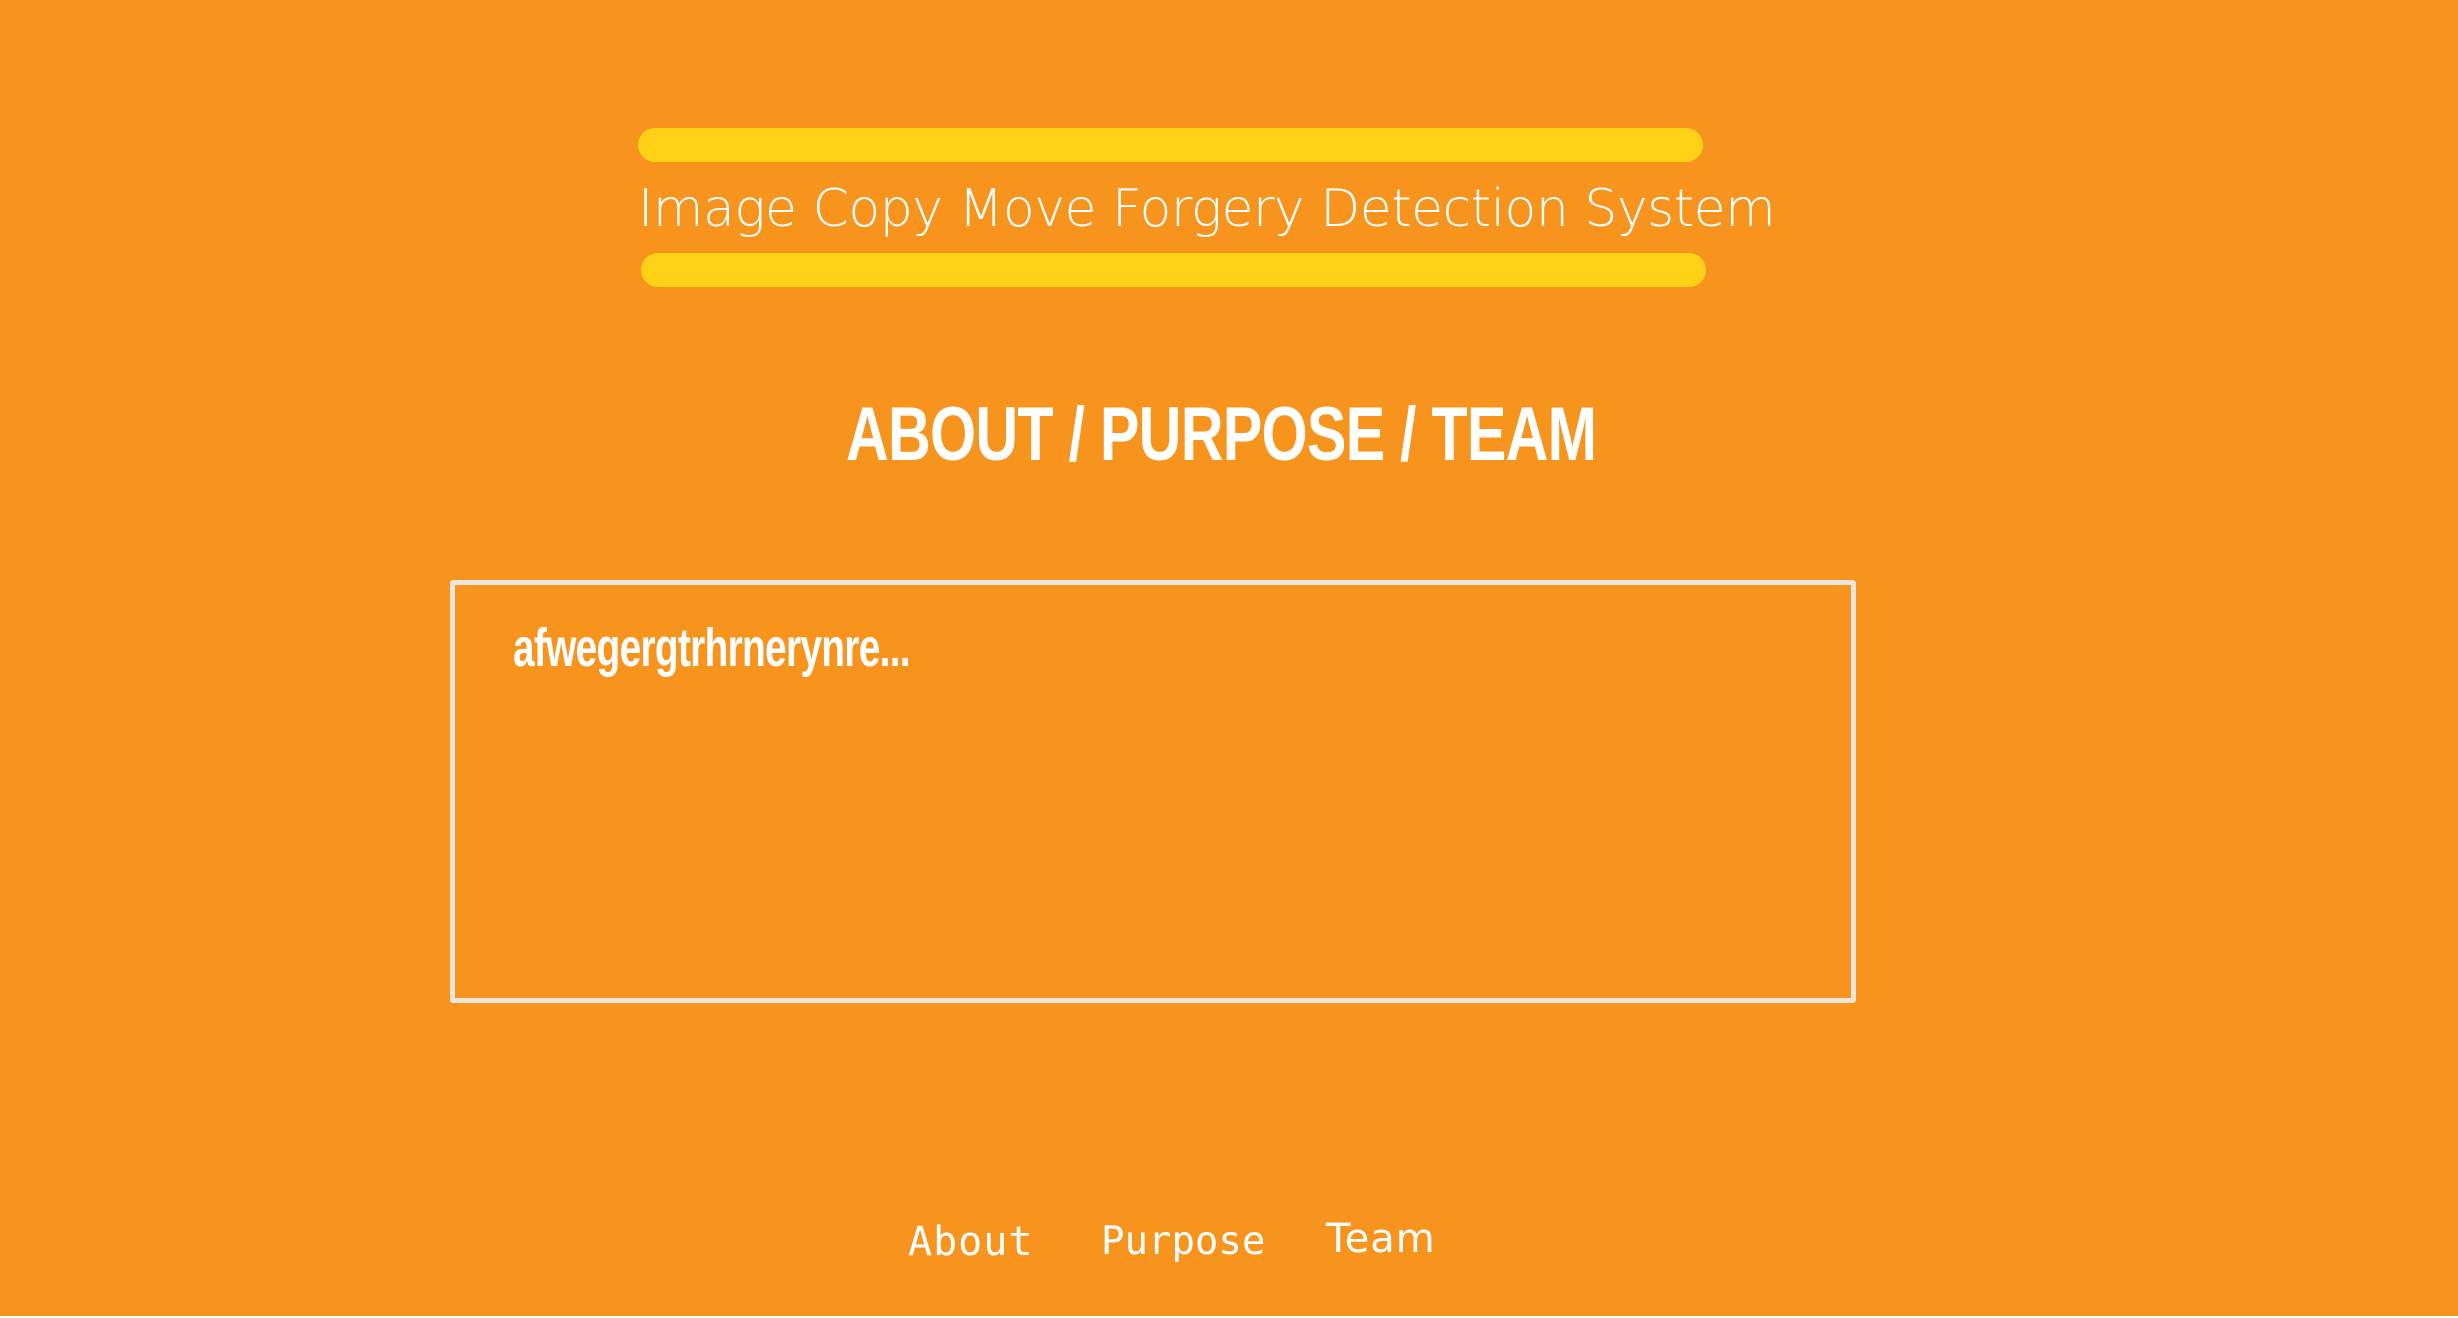  I want to click on nav-link-team: Team, so click(1381, 1239).